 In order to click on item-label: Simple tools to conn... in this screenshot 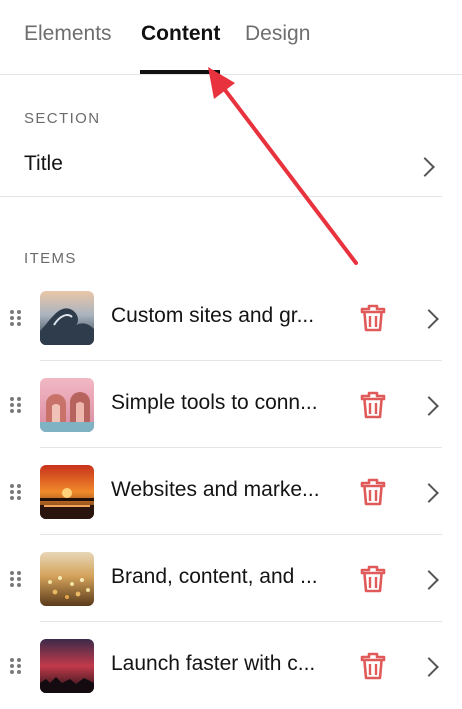, I will do `click(214, 402)`.